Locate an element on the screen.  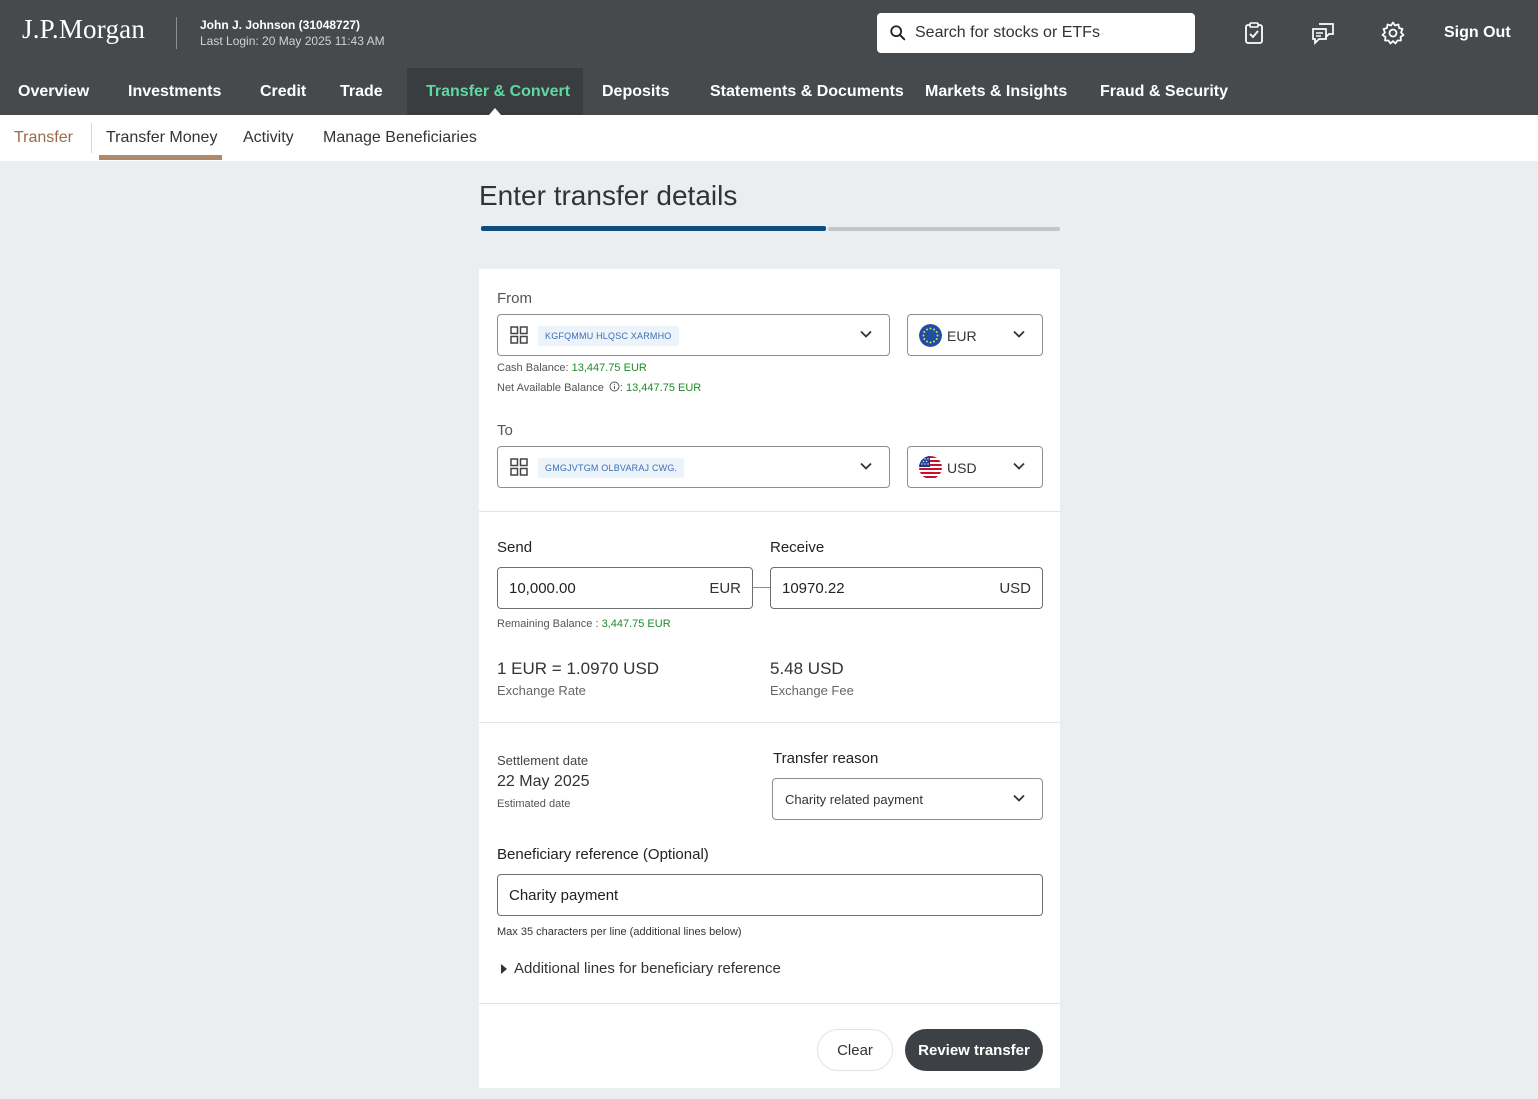
send-amount-value: 10,000.00 is located at coordinates (542, 588).